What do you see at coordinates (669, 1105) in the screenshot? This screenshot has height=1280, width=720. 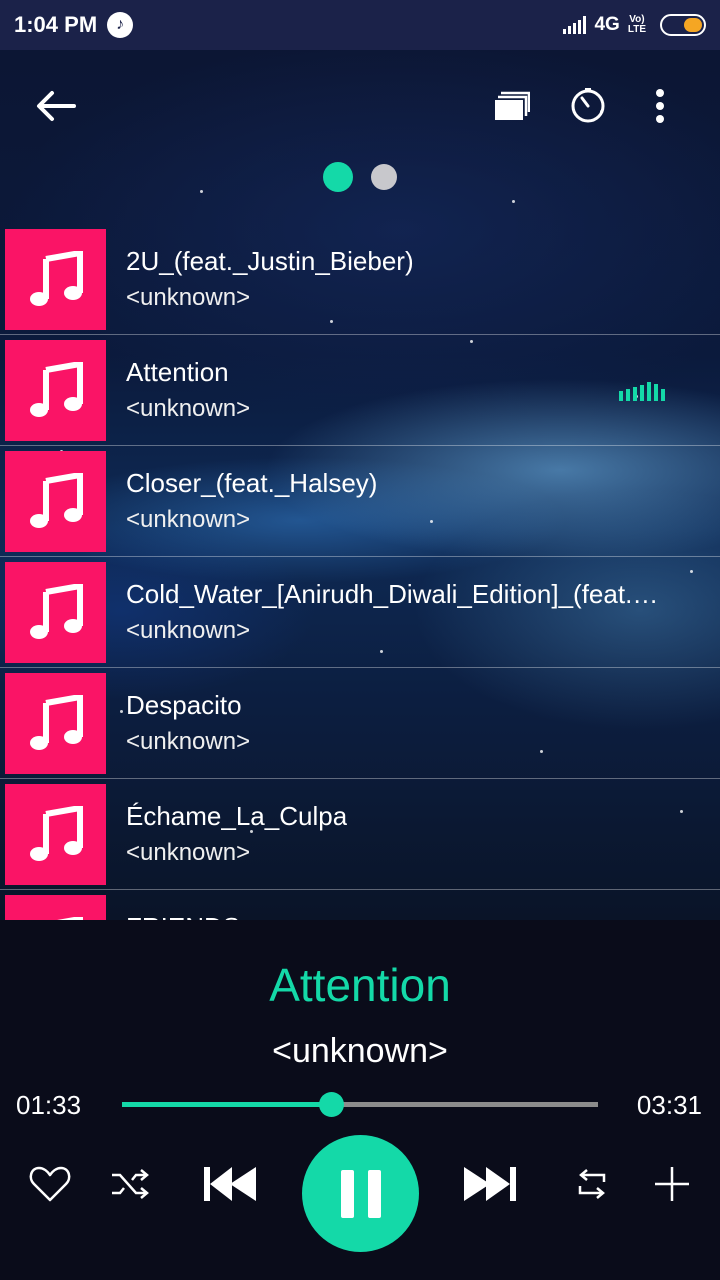 I see `total-time: 03:31` at bounding box center [669, 1105].